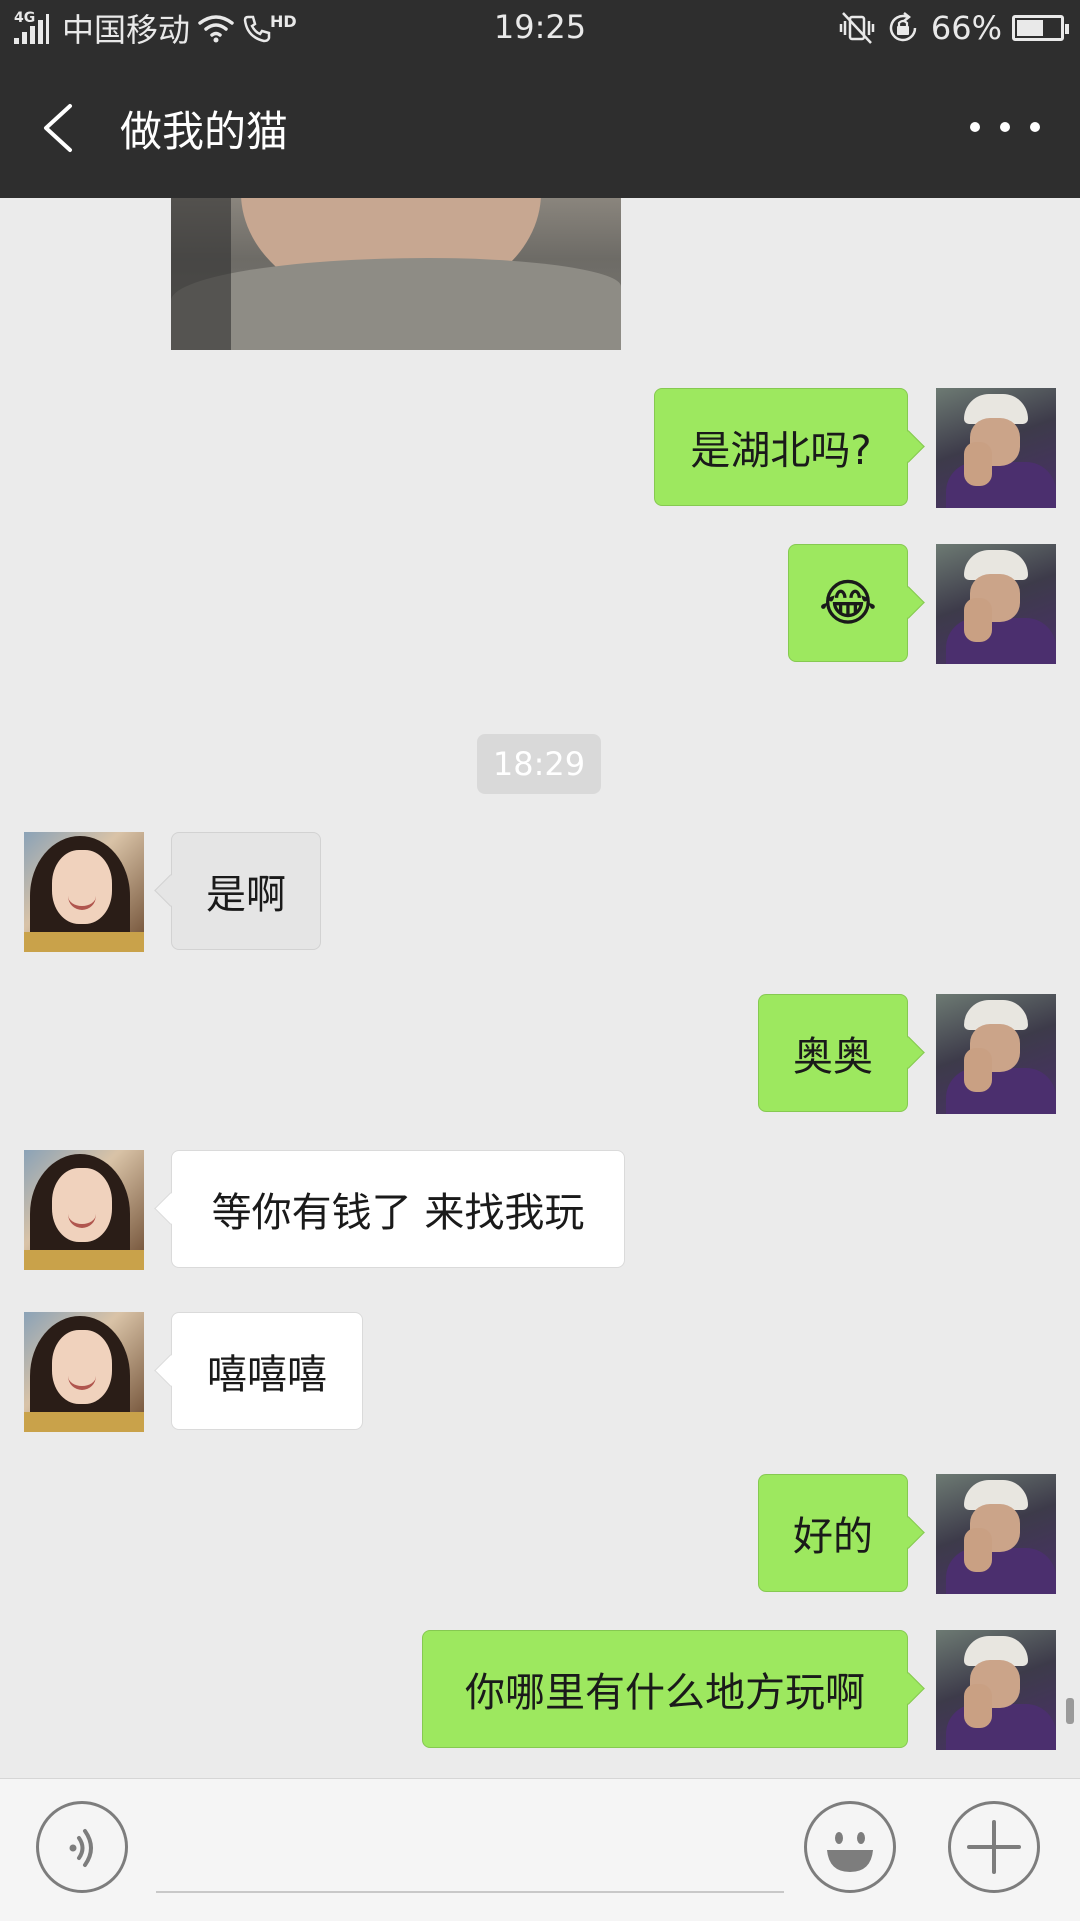 Image resolution: width=1080 pixels, height=1921 pixels. What do you see at coordinates (204, 131) in the screenshot?
I see `chat-title: 做我的猫` at bounding box center [204, 131].